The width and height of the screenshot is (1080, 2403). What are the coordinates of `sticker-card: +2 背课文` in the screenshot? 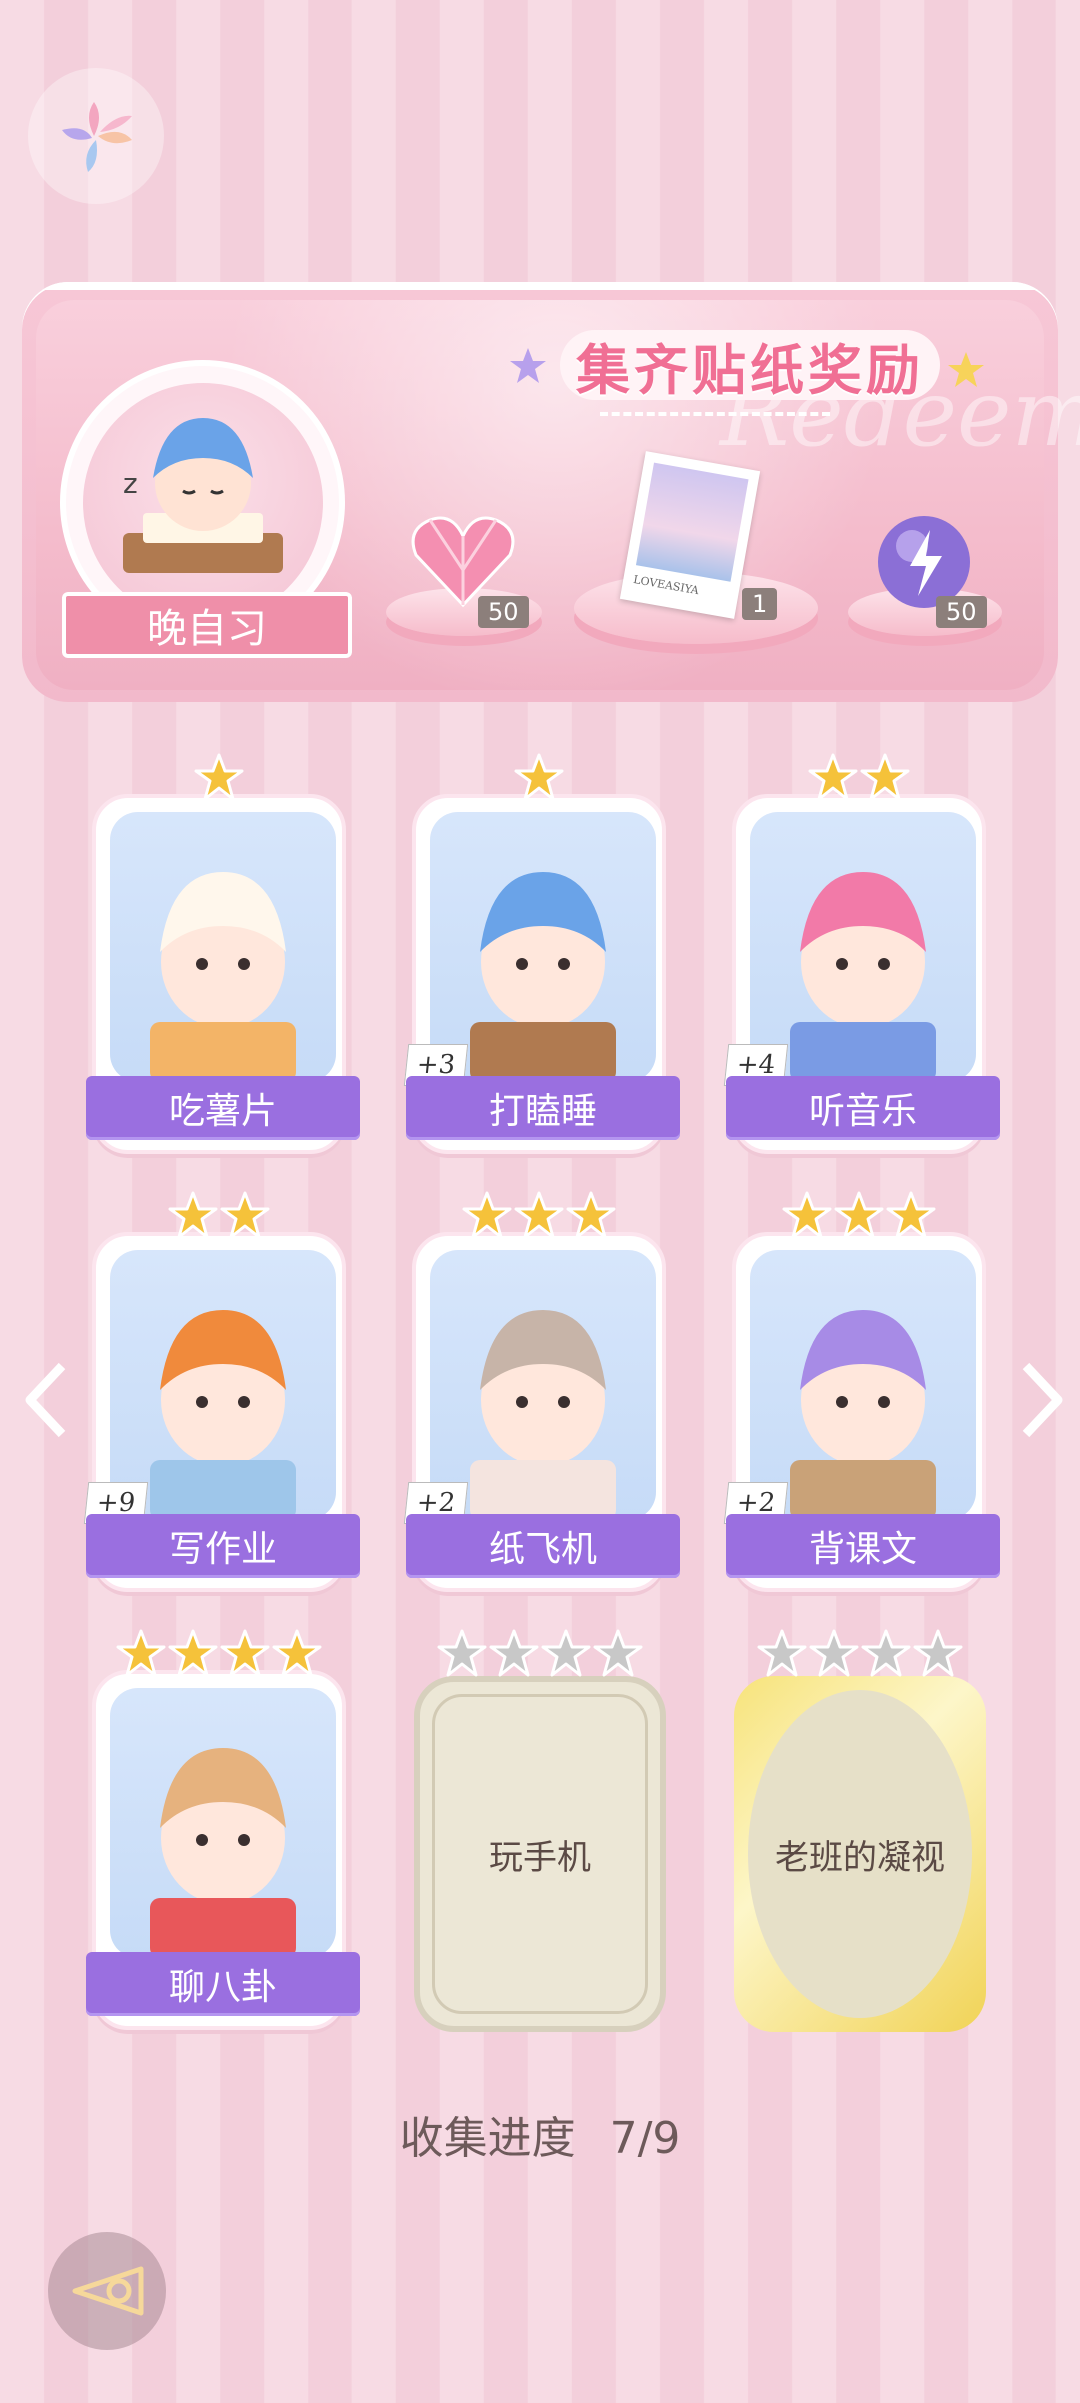 It's located at (861, 1412).